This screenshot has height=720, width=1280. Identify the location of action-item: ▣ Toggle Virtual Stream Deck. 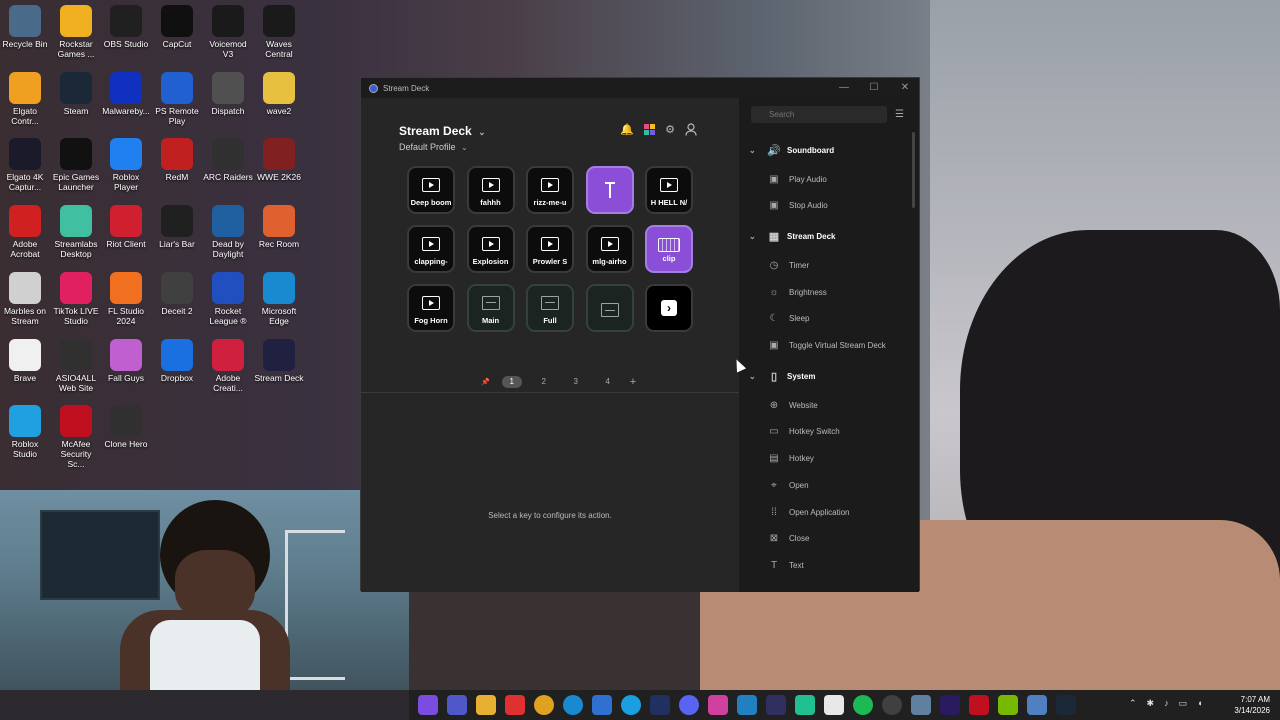
(826, 346).